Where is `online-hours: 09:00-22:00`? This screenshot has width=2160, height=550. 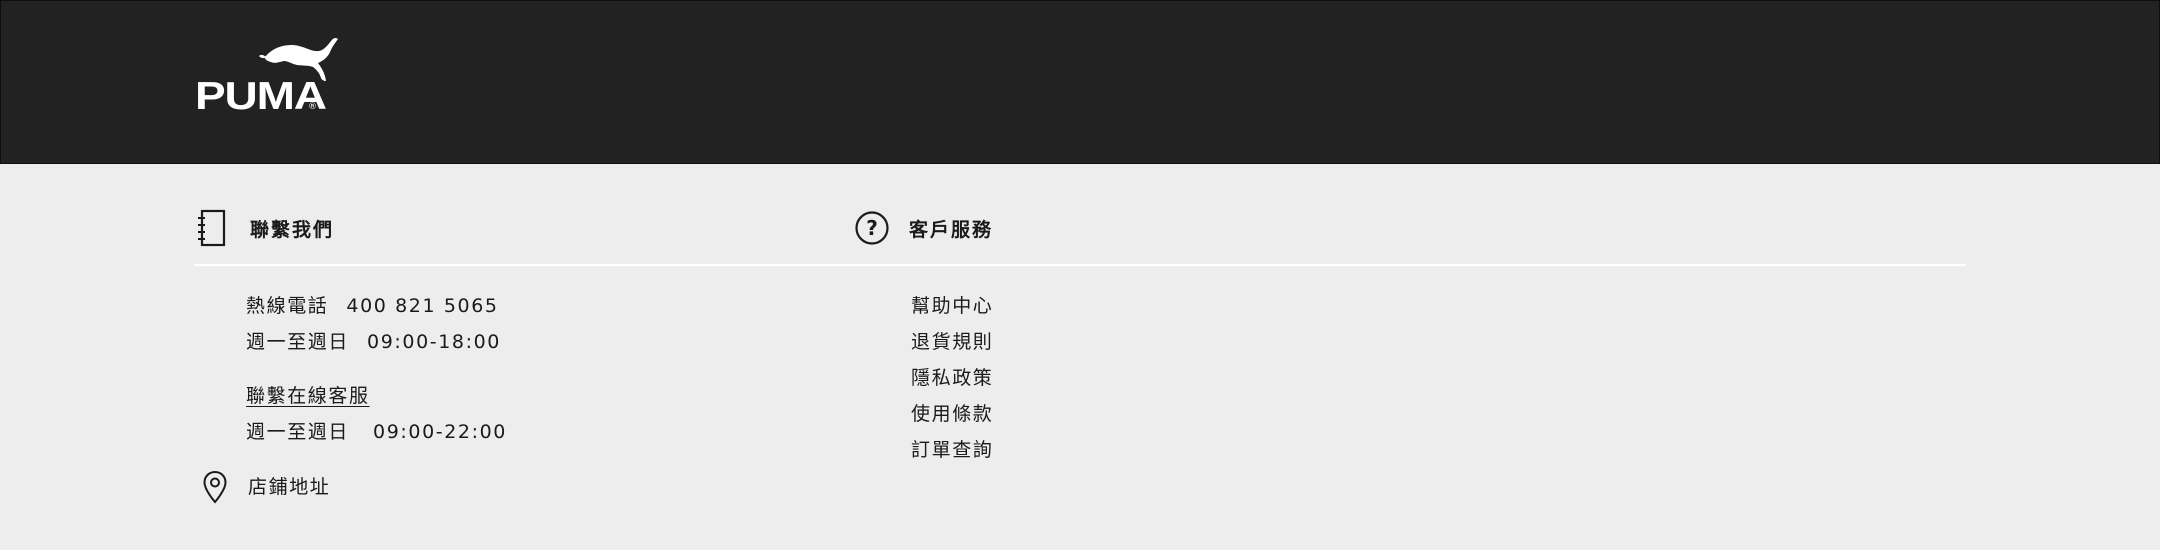 online-hours: 09:00-22:00 is located at coordinates (440, 432).